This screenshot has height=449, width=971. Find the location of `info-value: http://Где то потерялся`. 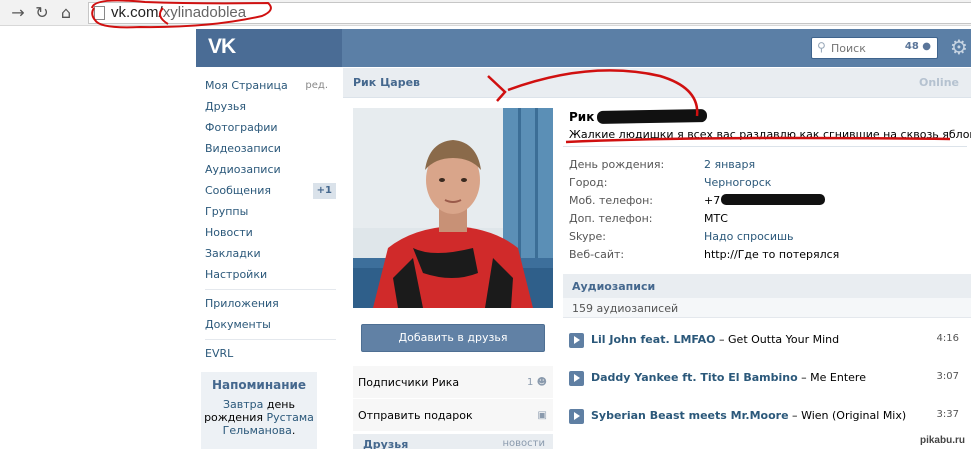

info-value: http://Где то потерялся is located at coordinates (772, 254).